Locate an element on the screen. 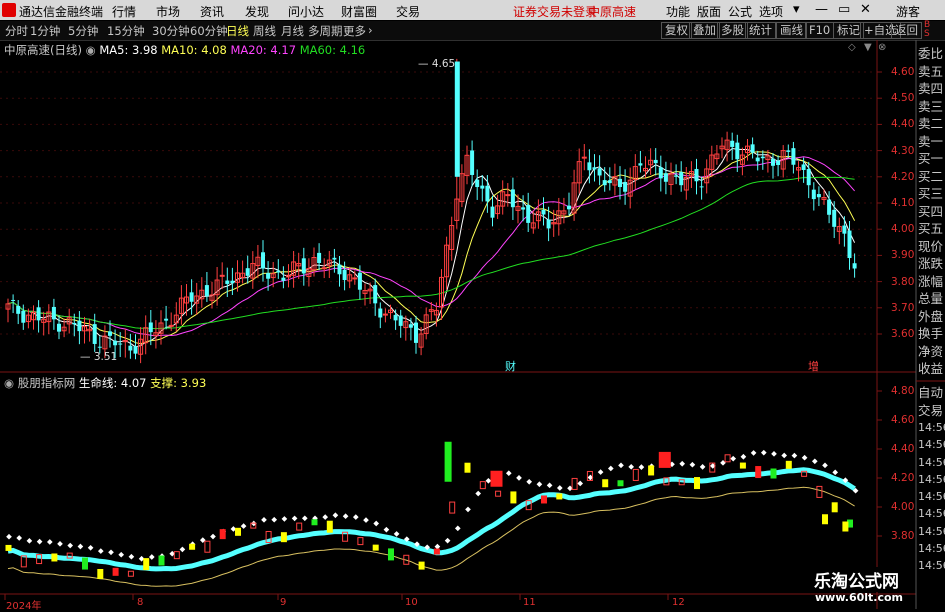  main-y-tick: 4.00 is located at coordinates (903, 229).